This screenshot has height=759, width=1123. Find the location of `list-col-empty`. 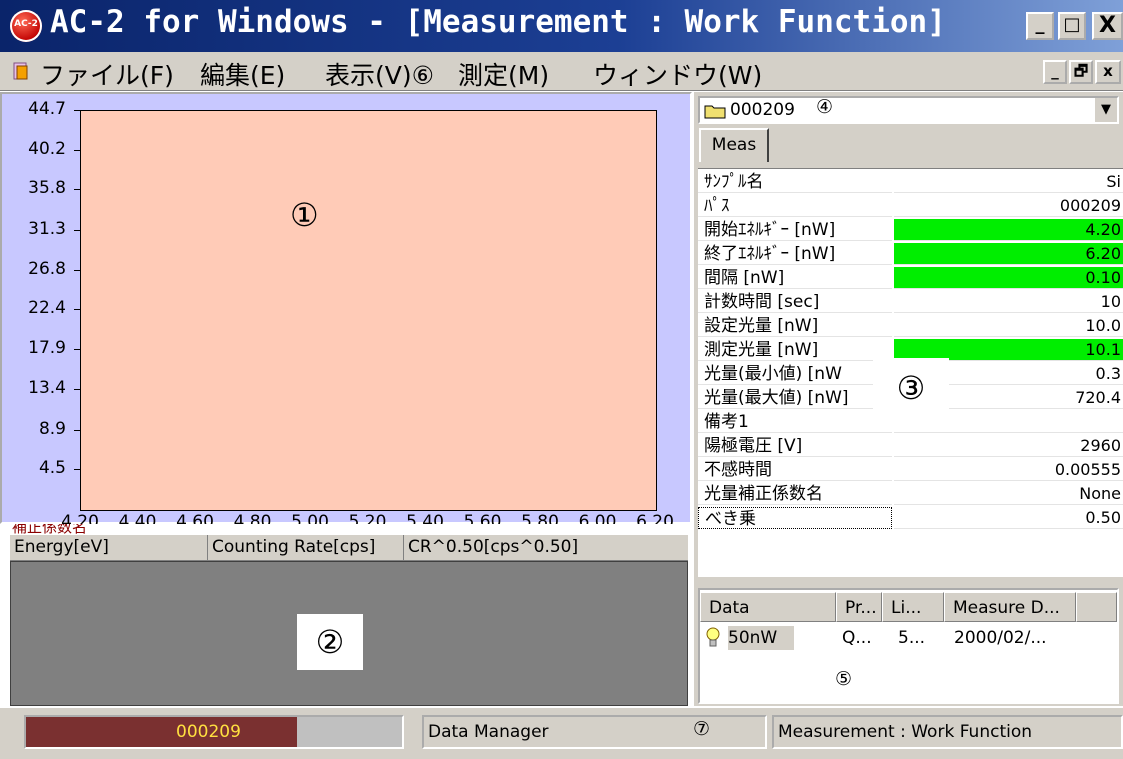

list-col-empty is located at coordinates (1096, 607).